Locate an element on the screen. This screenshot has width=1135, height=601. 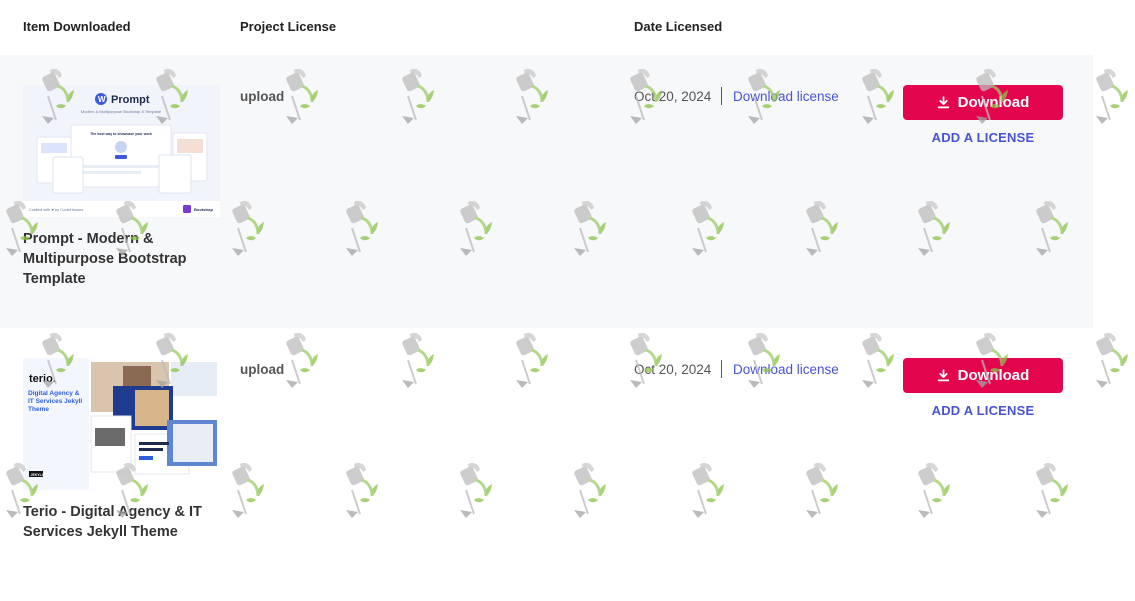
column-header-item: Item Downloaded is located at coordinates (77, 26).